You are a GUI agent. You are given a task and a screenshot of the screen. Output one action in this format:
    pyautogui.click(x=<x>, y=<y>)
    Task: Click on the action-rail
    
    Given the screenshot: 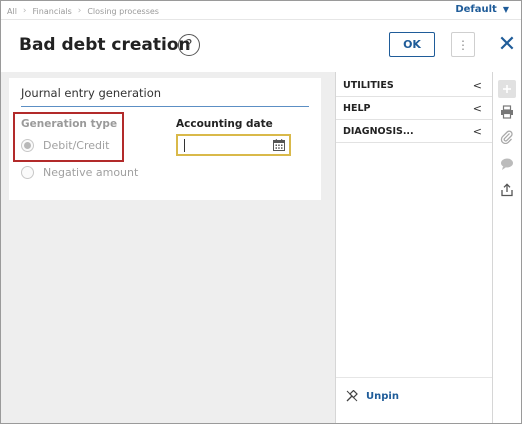 What is the action you would take?
    pyautogui.click(x=506, y=247)
    